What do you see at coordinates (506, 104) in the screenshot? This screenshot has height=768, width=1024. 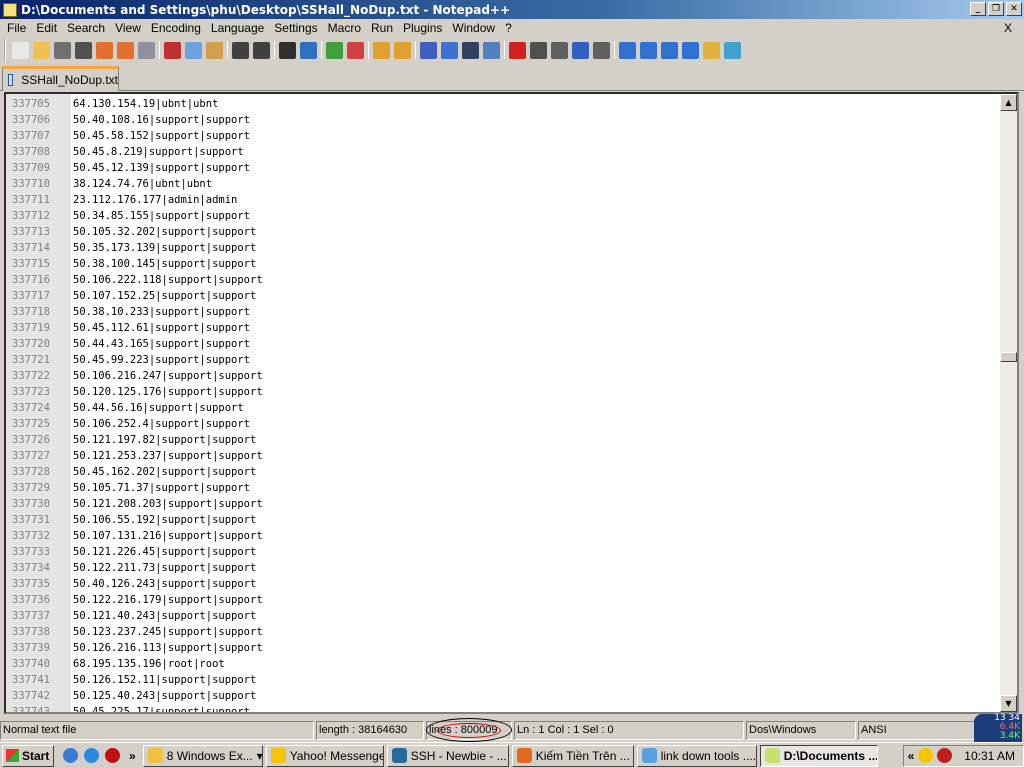 I see `text-line: 337705 64.130.154.19|ubnt|ubnt` at bounding box center [506, 104].